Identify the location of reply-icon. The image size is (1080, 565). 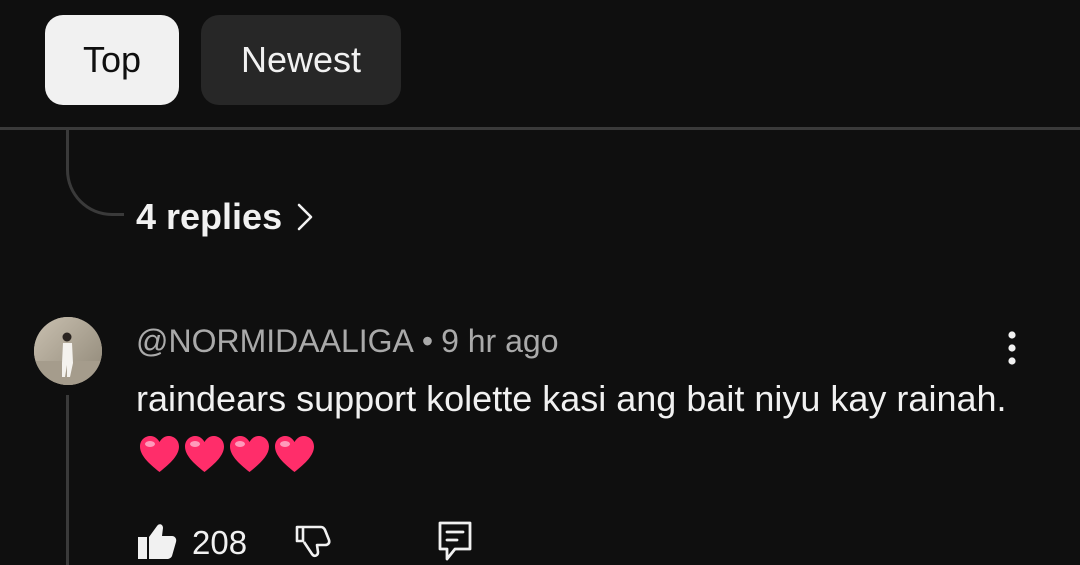
(455, 542).